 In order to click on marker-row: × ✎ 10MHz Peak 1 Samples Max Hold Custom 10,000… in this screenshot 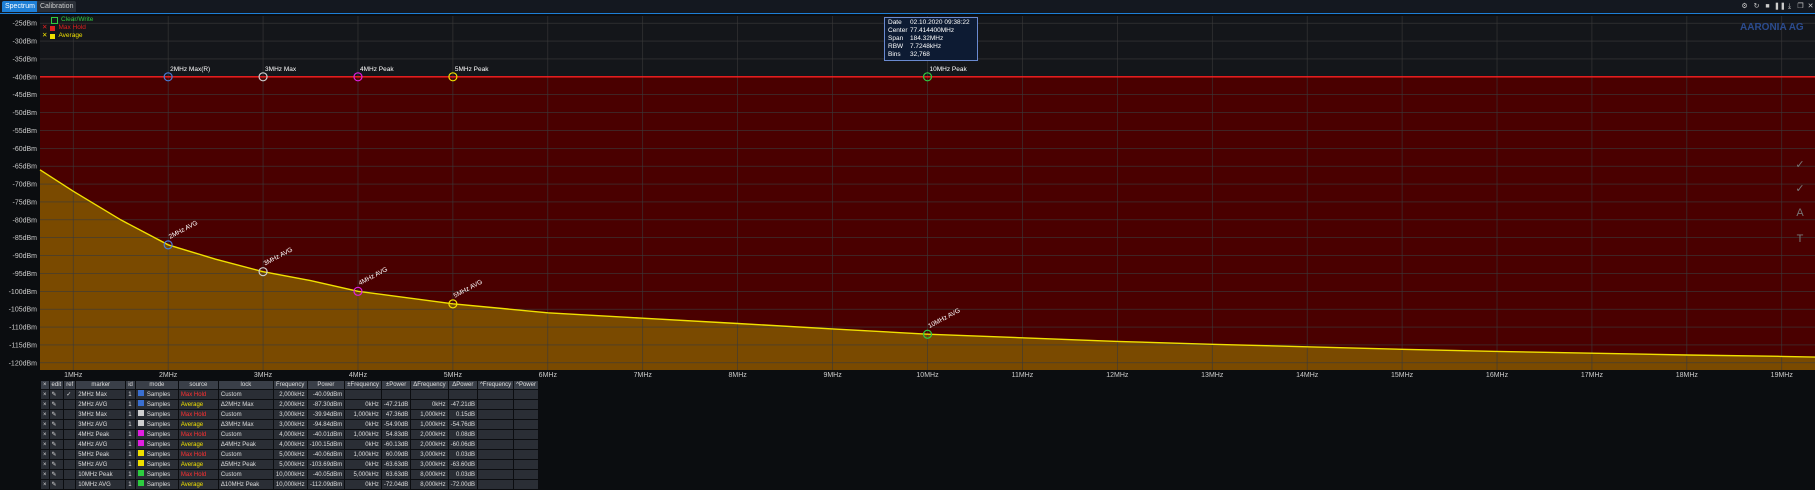, I will do `click(289, 474)`.